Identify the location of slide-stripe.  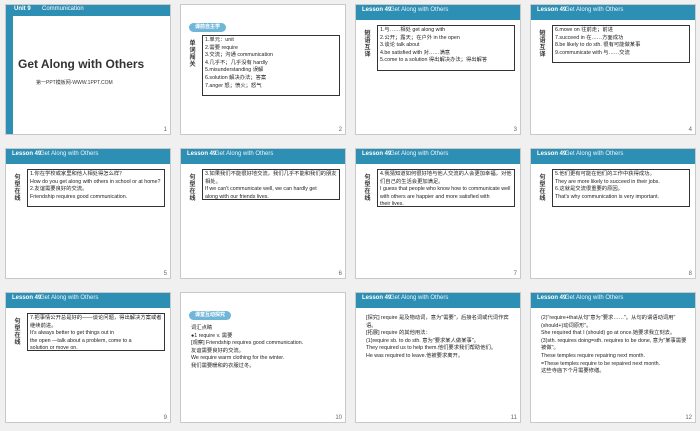
(9, 69).